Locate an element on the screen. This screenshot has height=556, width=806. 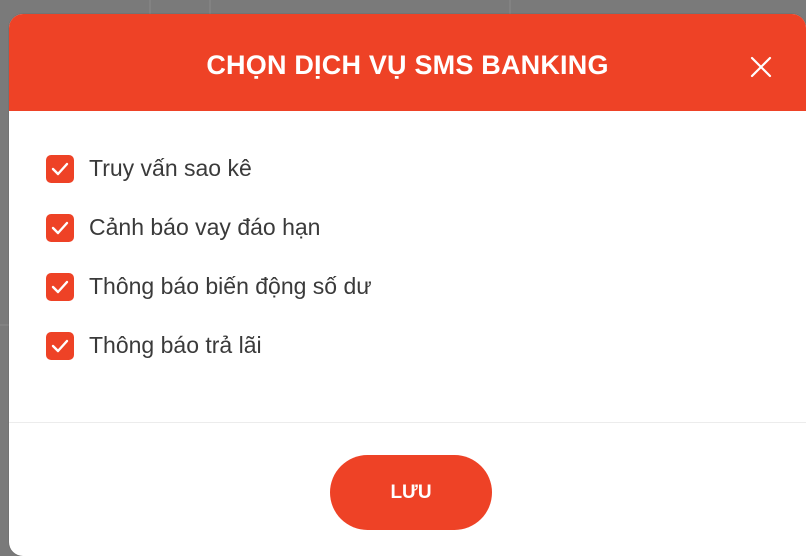
option-thong-bao-tra-lai: Thông báo trả lãi is located at coordinates (396, 346).